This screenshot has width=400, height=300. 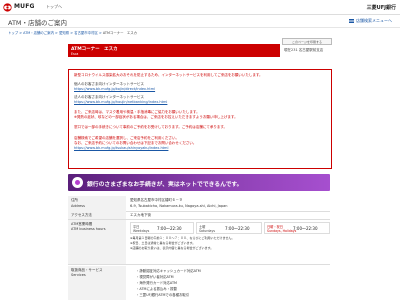 What do you see at coordinates (24, 6) in the screenshot?
I see `mufg-logo-text: MUFG` at bounding box center [24, 6].